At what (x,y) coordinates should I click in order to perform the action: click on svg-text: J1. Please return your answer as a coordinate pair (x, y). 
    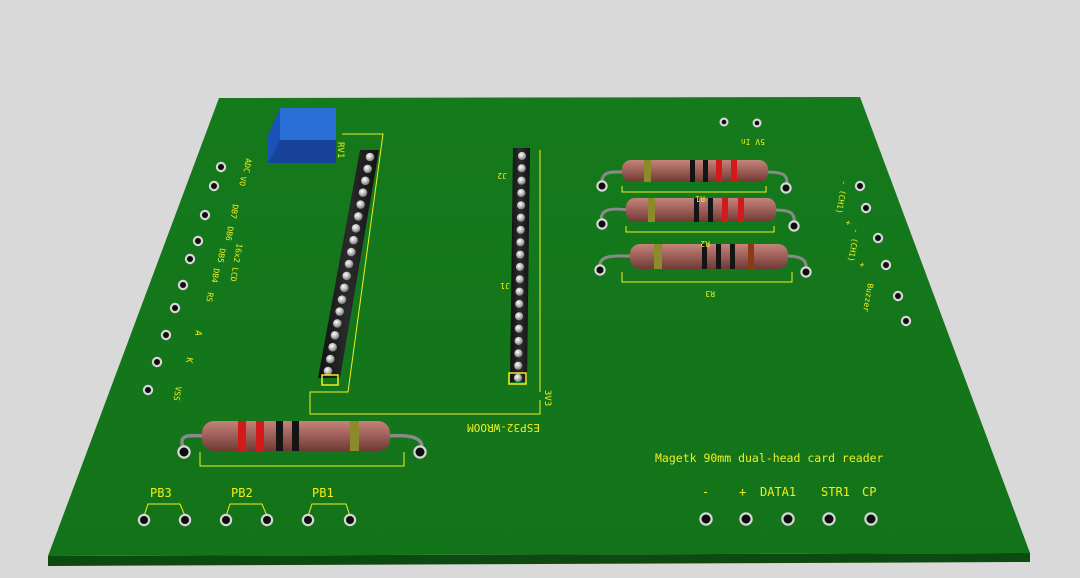
    Looking at the image, I should click on (505, 285).